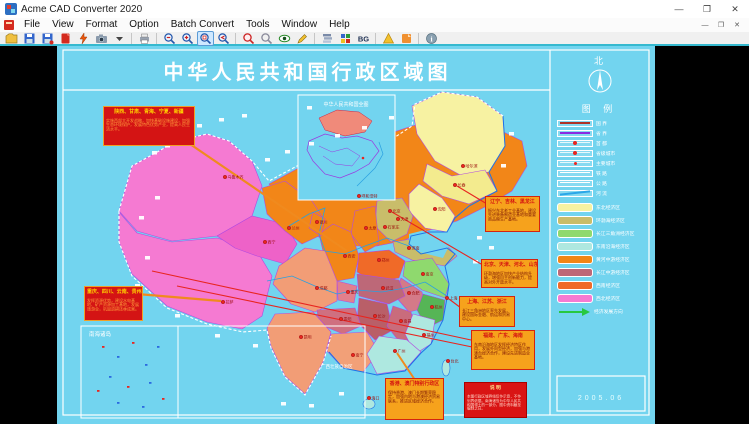 The image size is (749, 424). I want to click on svg-text: i, so click(431, 38).